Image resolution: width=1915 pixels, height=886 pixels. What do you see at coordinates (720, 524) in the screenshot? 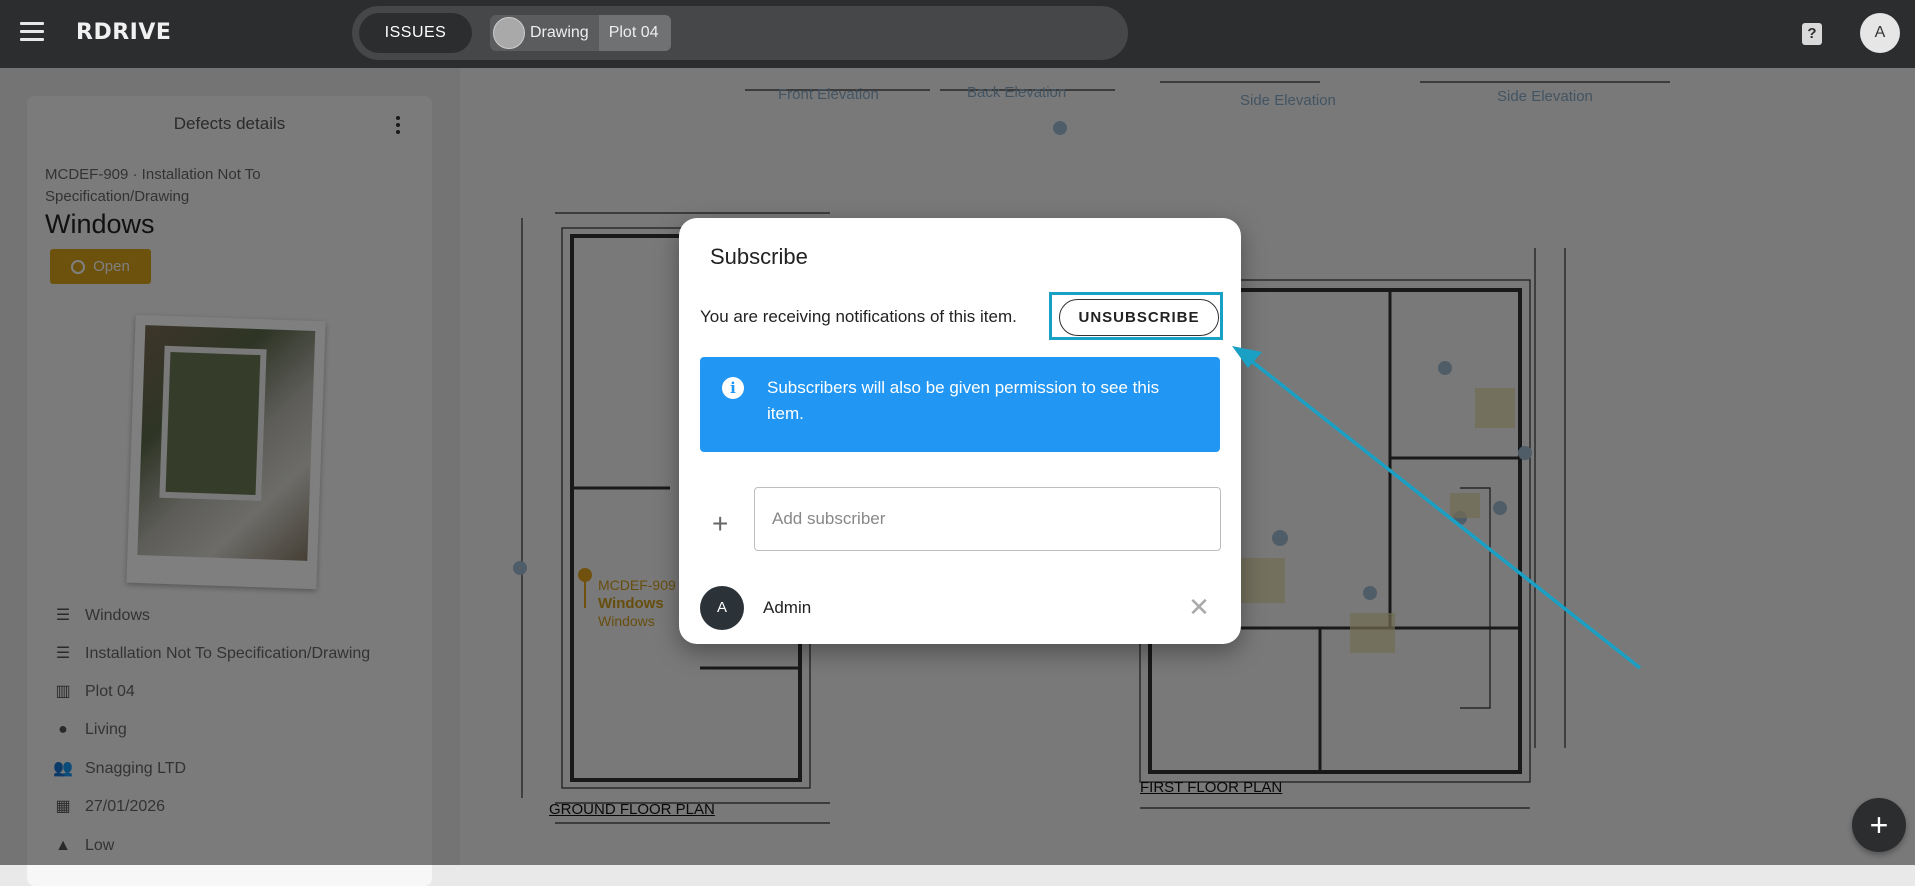
I see `plus-icon: +` at bounding box center [720, 524].